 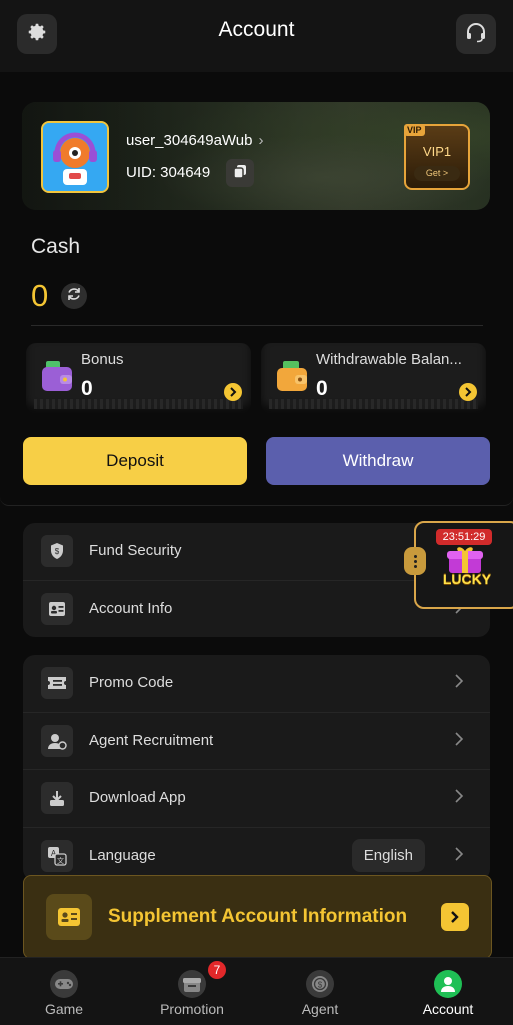 What do you see at coordinates (458, 565) in the screenshot?
I see `lucky-wheel-widget: 23:51:29 LUCKY` at bounding box center [458, 565].